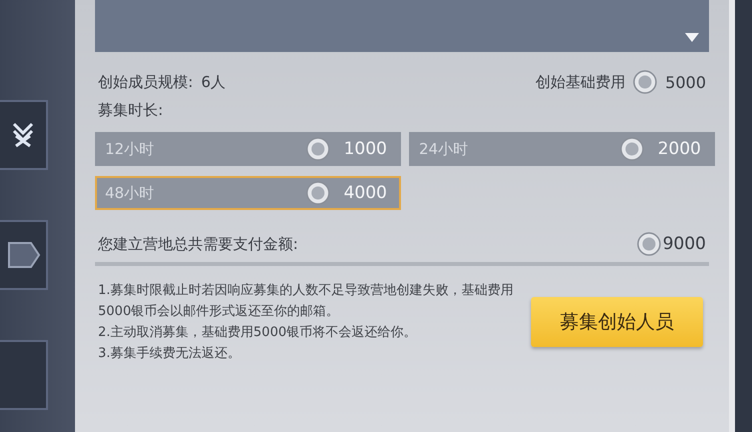  Describe the element at coordinates (248, 193) in the screenshot. I see `duration-option: 48小时 4000` at that location.